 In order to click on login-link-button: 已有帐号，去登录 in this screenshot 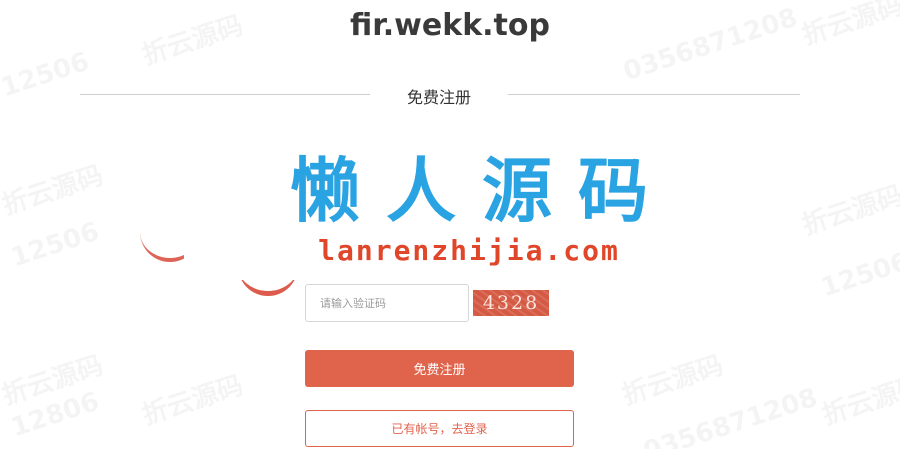, I will do `click(439, 428)`.